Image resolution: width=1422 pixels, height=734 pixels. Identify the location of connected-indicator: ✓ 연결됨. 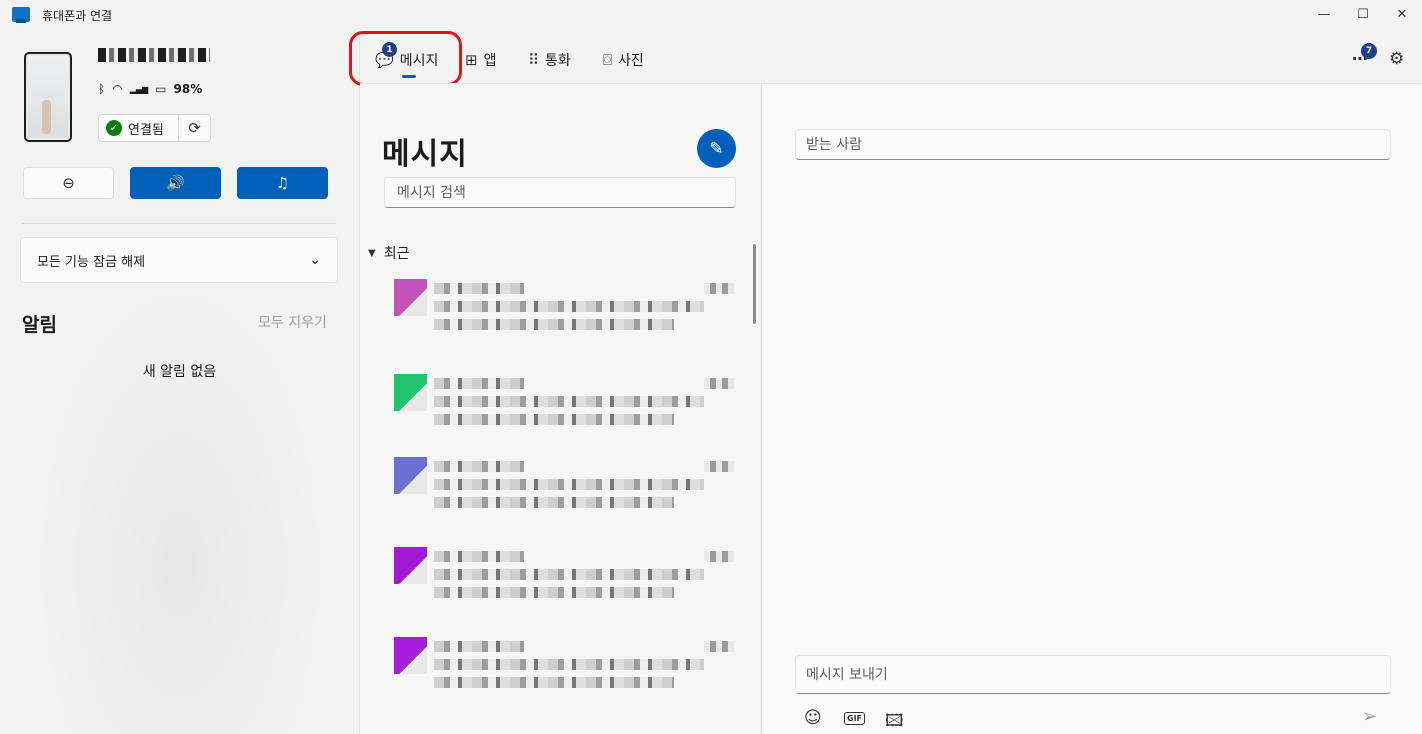
(139, 128).